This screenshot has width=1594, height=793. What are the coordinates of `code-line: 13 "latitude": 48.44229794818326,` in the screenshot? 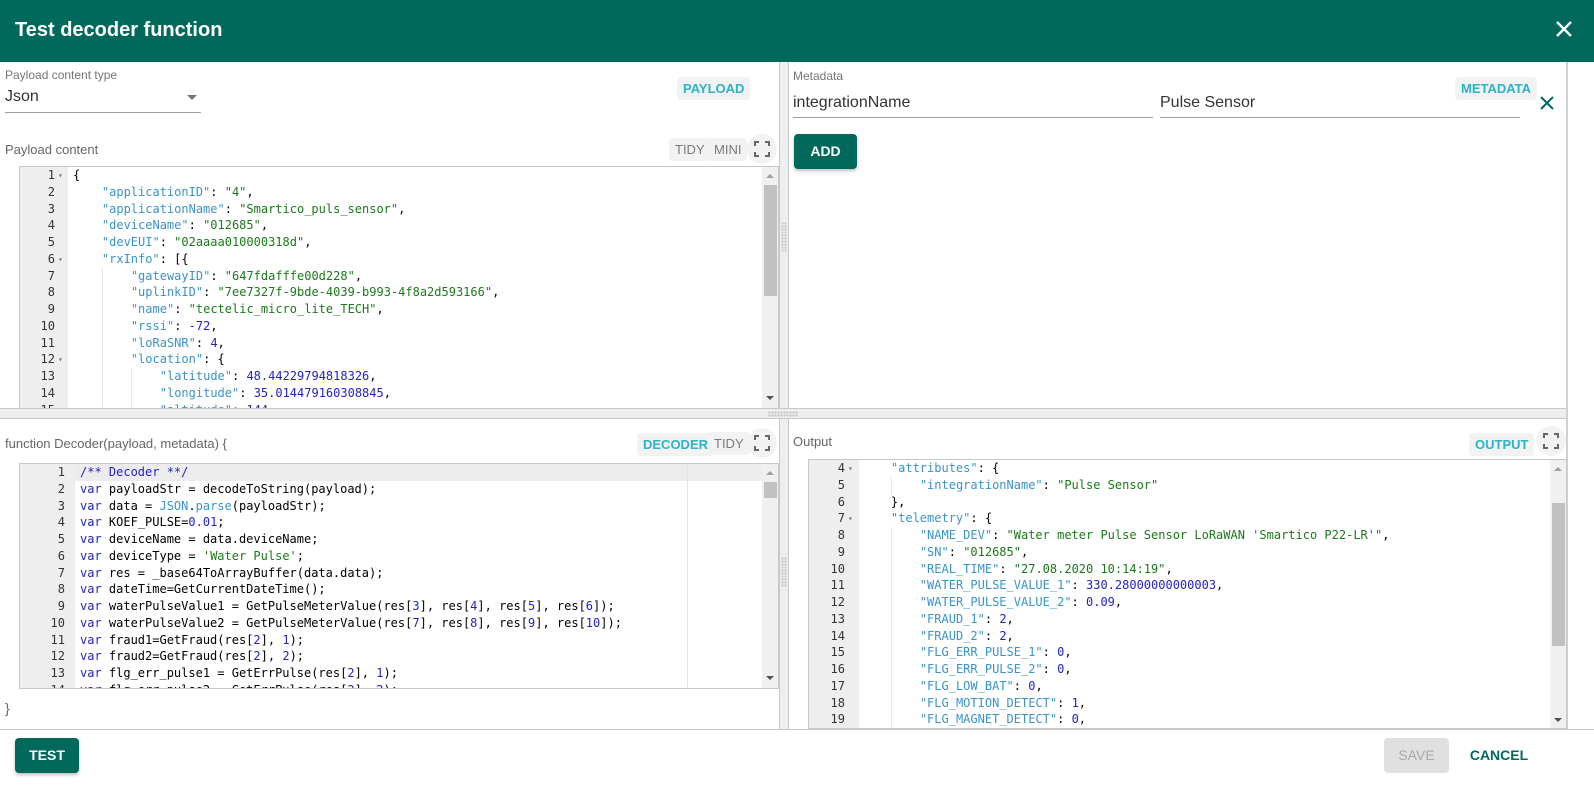 It's located at (399, 376).